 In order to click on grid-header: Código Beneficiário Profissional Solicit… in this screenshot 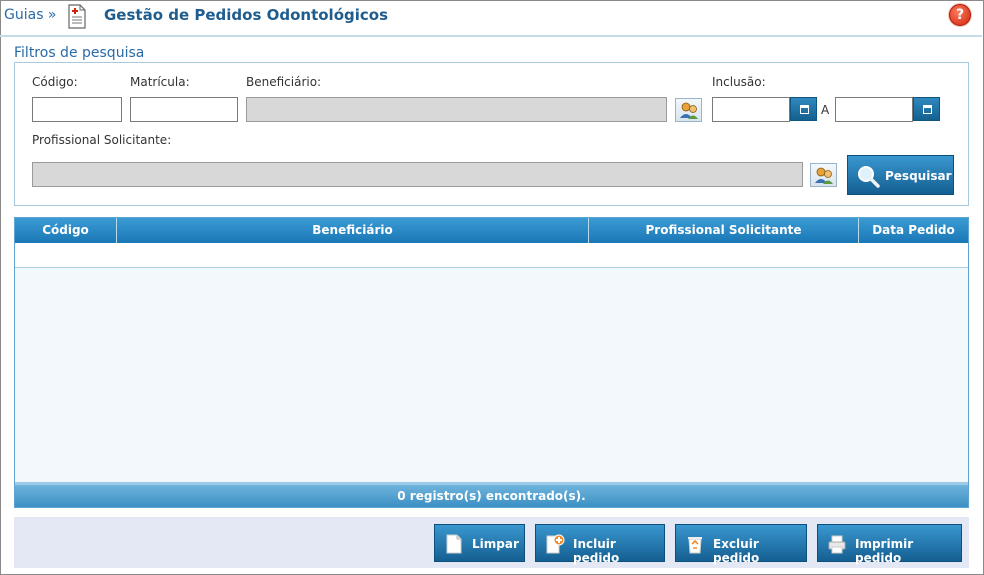, I will do `click(491, 230)`.